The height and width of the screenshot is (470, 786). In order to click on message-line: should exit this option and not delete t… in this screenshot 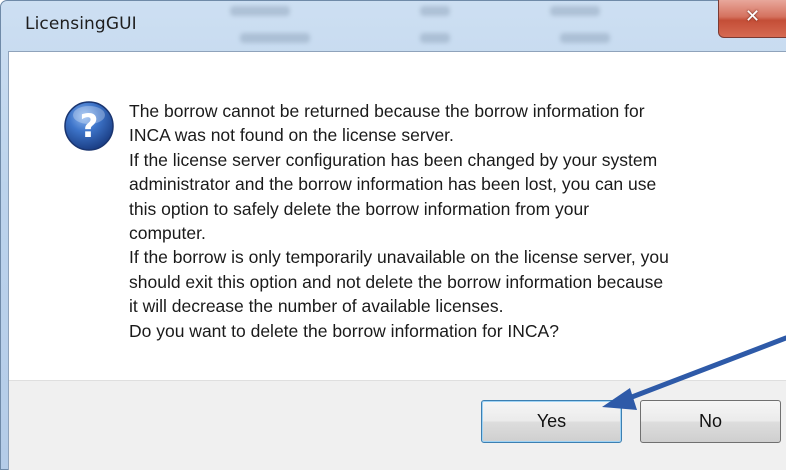, I will do `click(396, 281)`.